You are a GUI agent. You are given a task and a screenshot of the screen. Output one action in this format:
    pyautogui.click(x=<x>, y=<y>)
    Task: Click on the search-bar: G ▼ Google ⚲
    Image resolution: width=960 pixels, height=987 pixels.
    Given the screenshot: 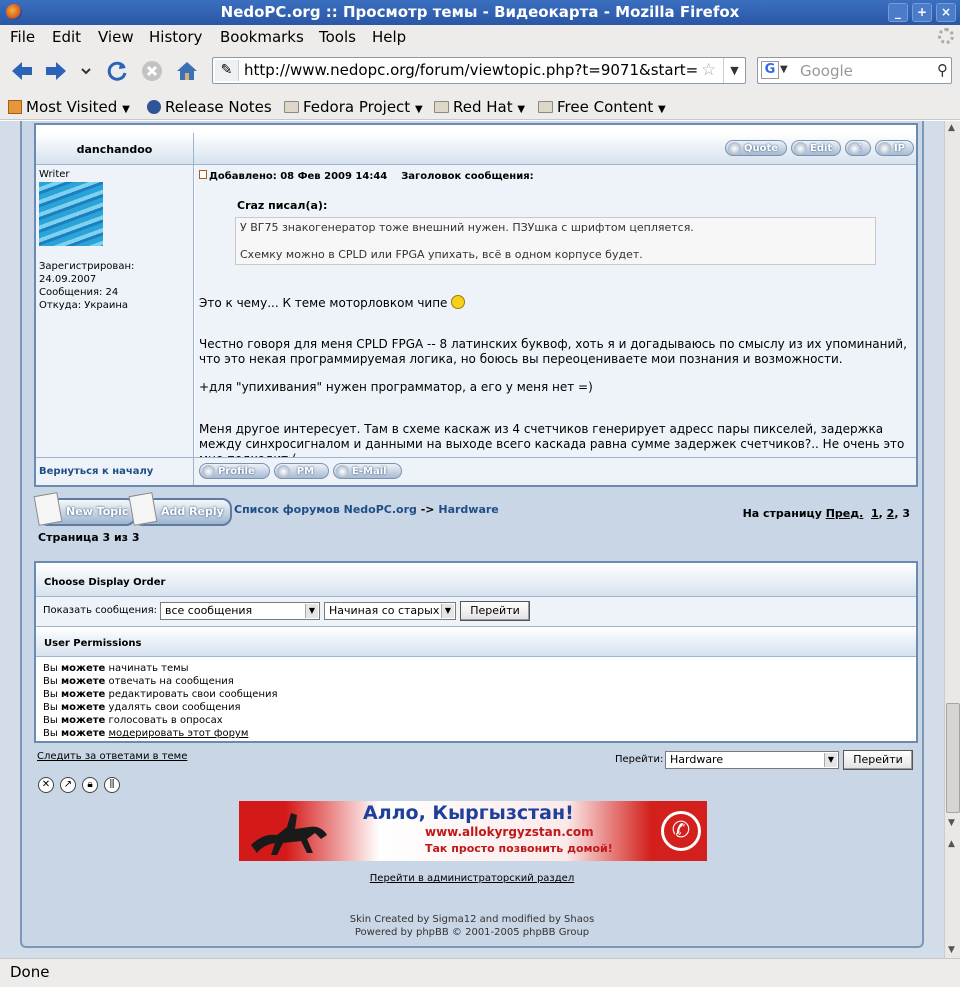 What is the action you would take?
    pyautogui.click(x=854, y=70)
    